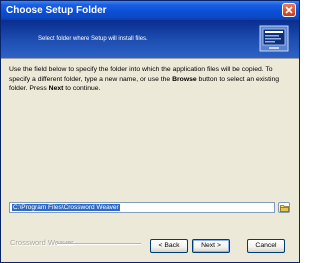 This screenshot has height=263, width=320. Describe the element at coordinates (99, 244) in the screenshot. I see `footer-divider` at that location.